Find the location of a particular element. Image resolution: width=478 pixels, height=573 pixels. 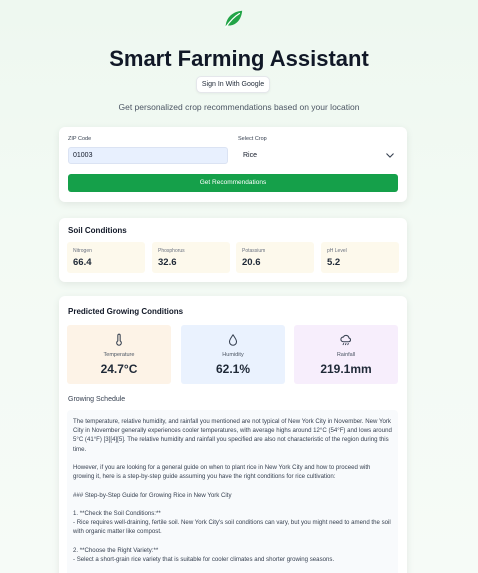

schedule-label: Growing Schedule is located at coordinates (97, 399).